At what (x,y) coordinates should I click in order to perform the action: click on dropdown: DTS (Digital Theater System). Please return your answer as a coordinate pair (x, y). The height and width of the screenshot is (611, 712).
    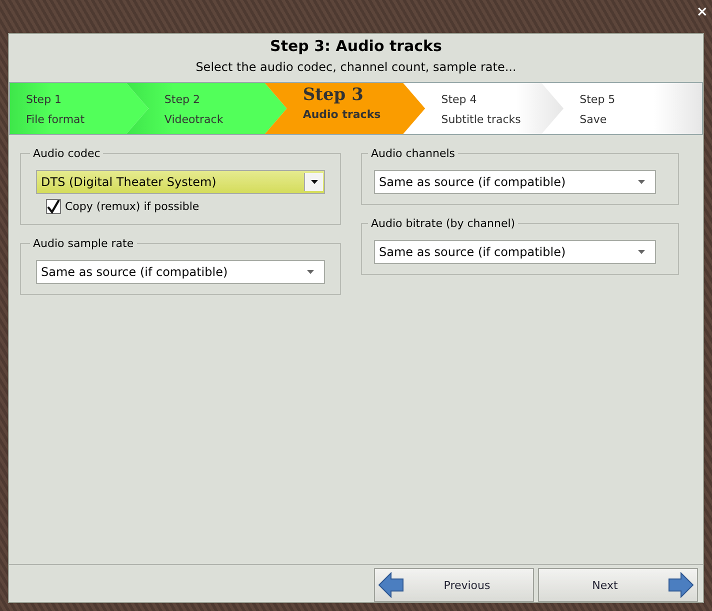
    Looking at the image, I should click on (180, 182).